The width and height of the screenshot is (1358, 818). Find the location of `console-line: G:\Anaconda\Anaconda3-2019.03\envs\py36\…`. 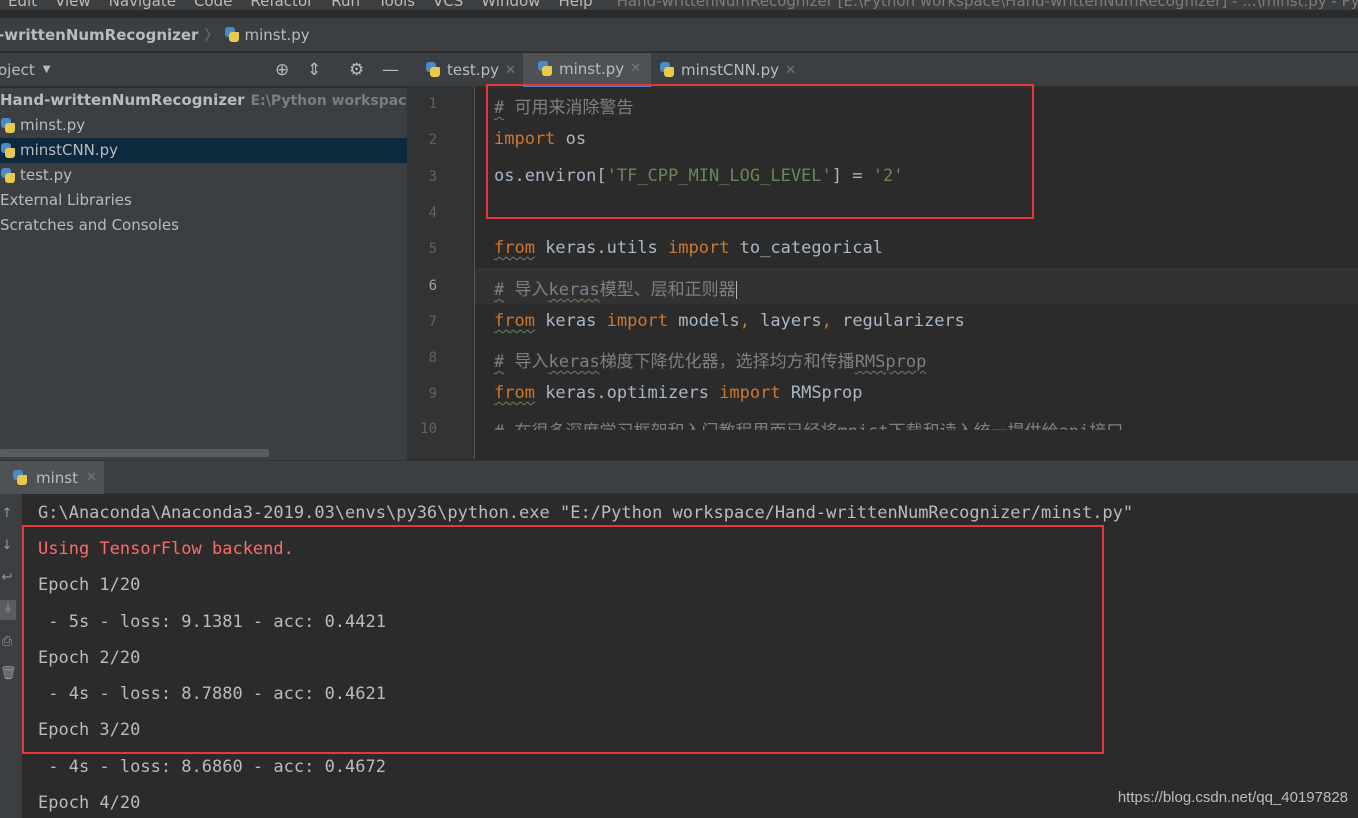

console-line: G:\Anaconda\Anaconda3-2019.03\envs\py36\… is located at coordinates (586, 513).